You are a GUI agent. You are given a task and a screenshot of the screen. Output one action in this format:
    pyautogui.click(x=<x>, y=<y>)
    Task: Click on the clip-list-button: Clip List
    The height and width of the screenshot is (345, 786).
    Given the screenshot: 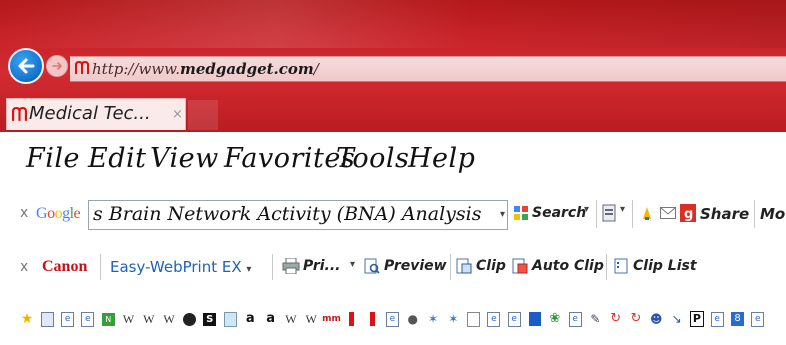 What is the action you would take?
    pyautogui.click(x=665, y=266)
    